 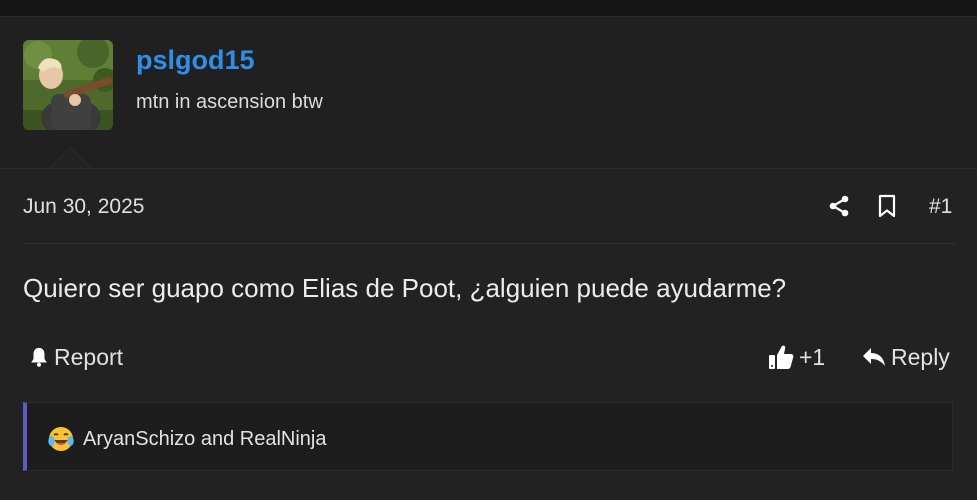 What do you see at coordinates (204, 439) in the screenshot?
I see `reaction-users: AryanSchizo and RealNinja` at bounding box center [204, 439].